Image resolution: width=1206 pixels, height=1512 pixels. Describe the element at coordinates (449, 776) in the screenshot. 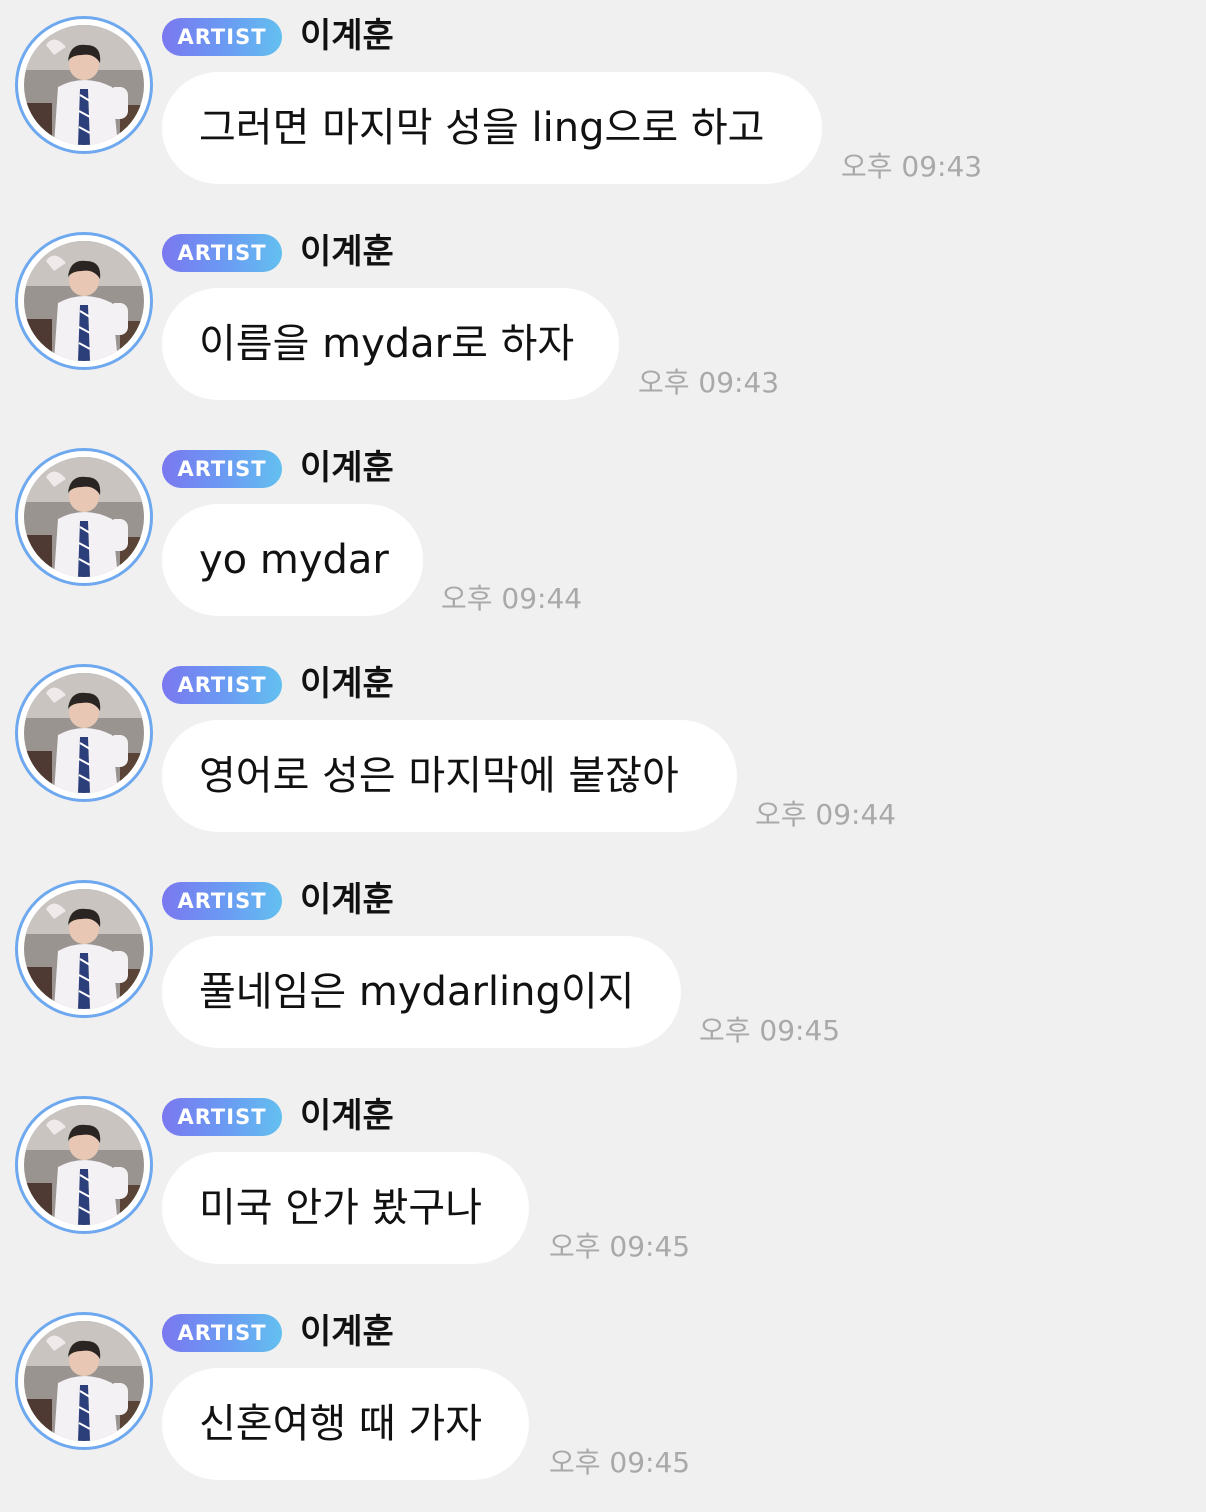

I see `message-bubble: 영어로 성은 마지막에 붙잖아` at that location.